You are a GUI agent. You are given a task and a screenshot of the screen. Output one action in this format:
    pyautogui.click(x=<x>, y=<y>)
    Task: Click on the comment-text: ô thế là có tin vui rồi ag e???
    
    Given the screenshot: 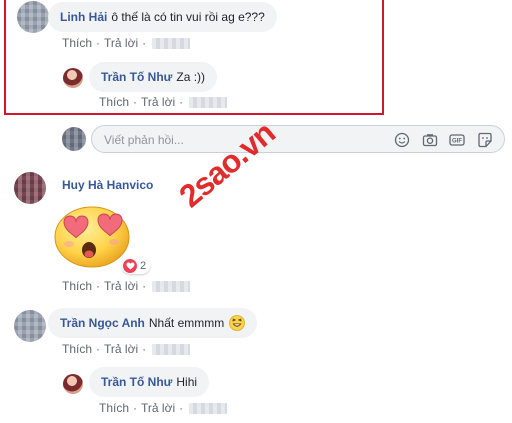 What is the action you would take?
    pyautogui.click(x=188, y=17)
    